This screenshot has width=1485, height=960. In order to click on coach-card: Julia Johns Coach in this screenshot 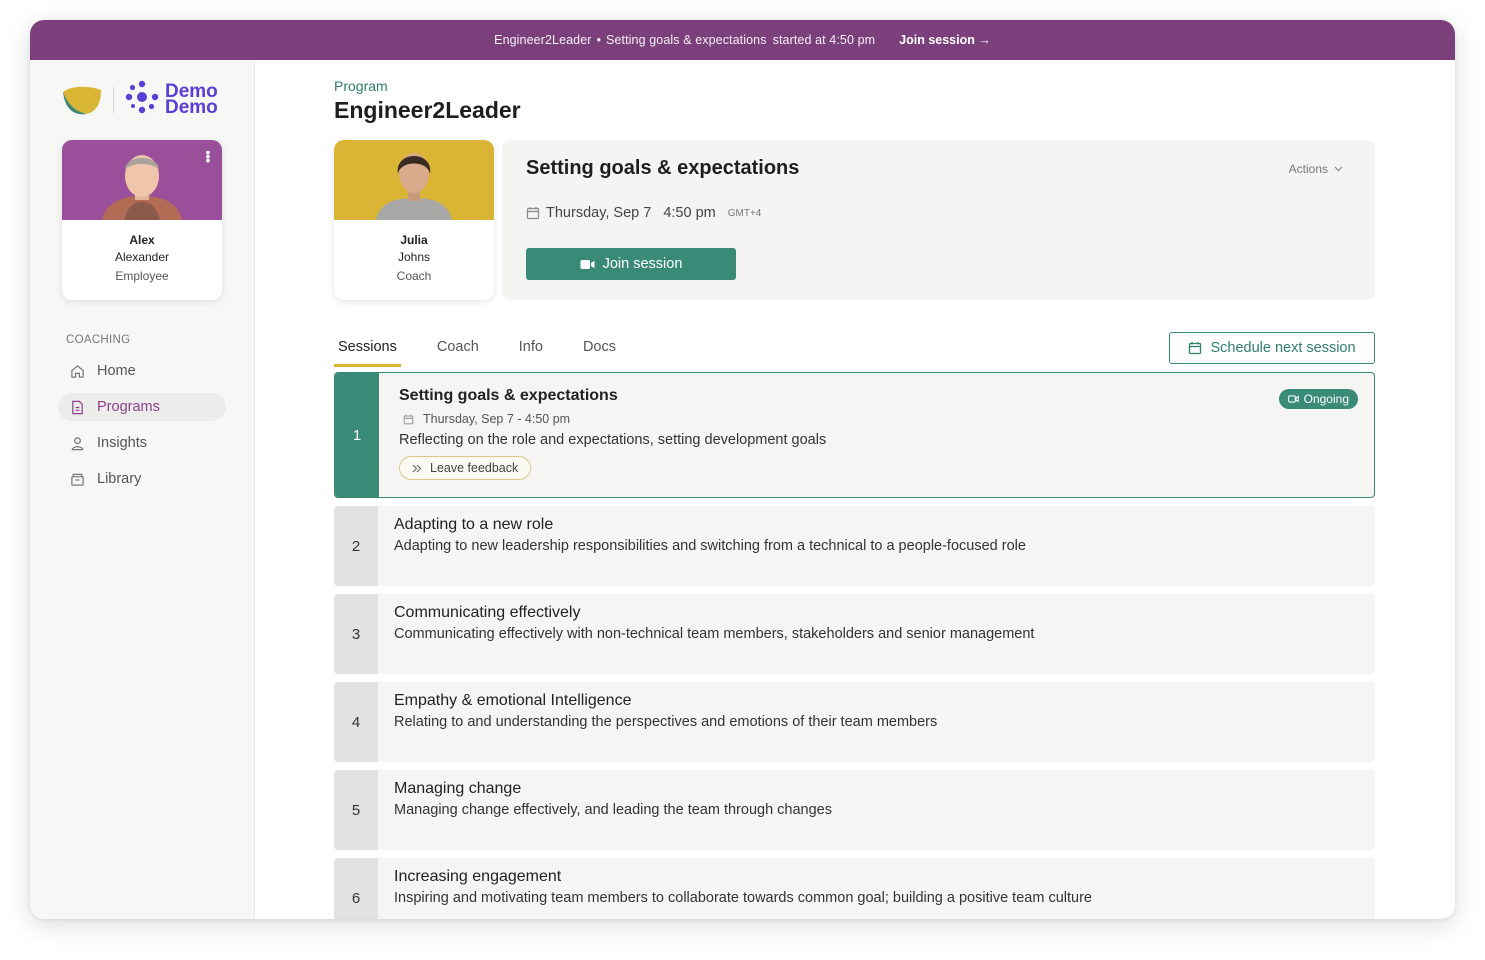, I will do `click(414, 220)`.